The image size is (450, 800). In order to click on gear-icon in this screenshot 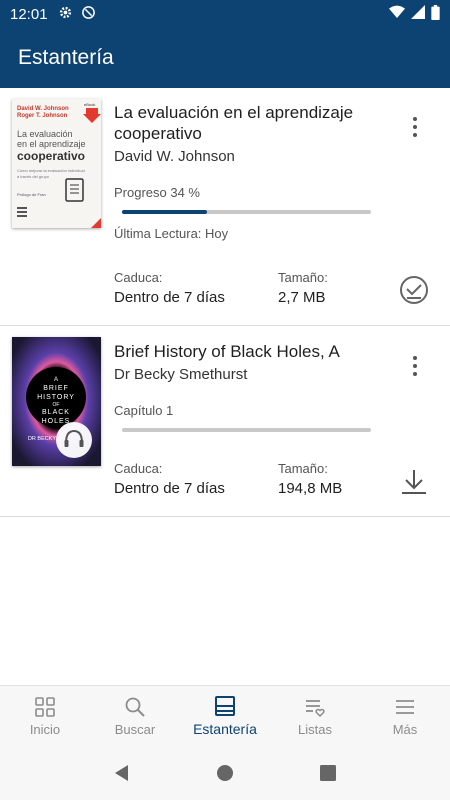, I will do `click(65, 14)`.